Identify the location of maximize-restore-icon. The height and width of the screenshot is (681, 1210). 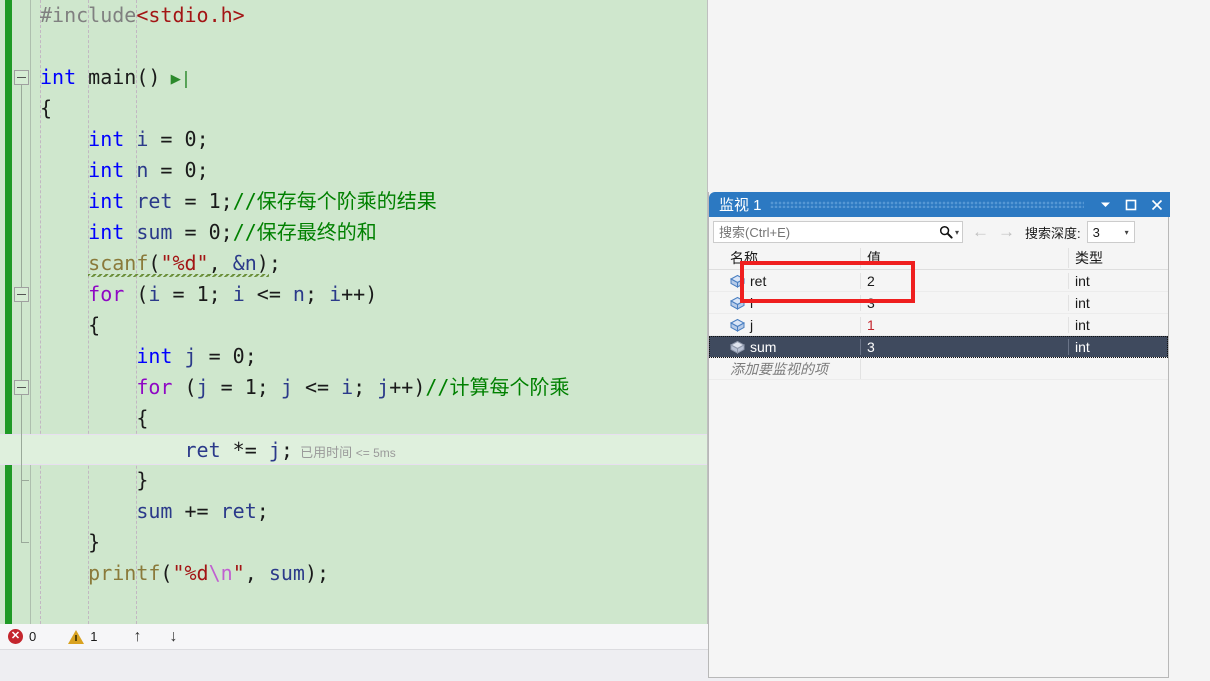
(1131, 204).